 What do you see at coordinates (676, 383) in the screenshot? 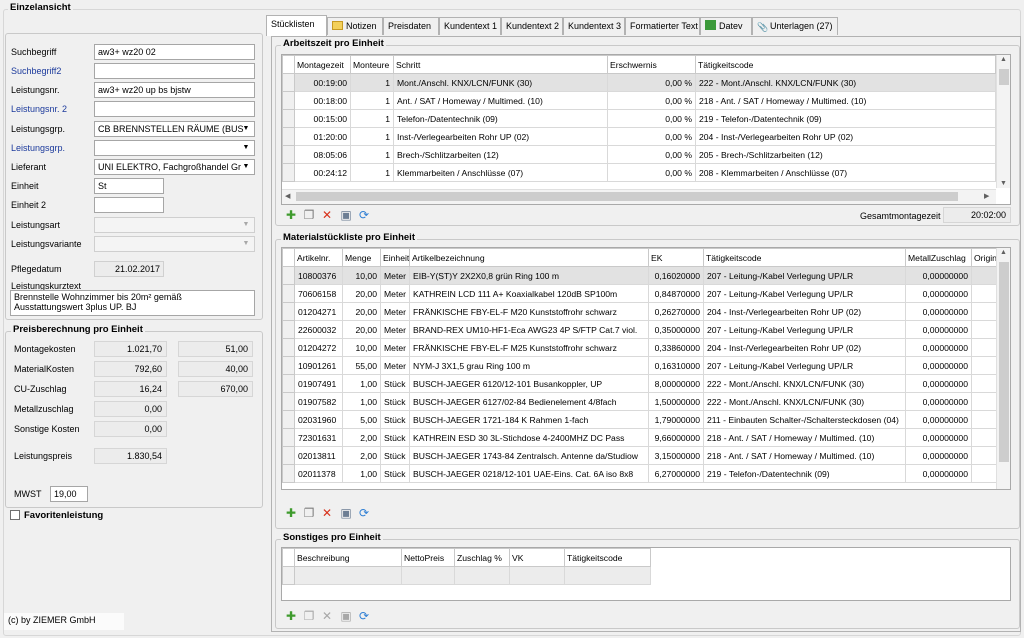
I see `table-cell: 8,00000000` at bounding box center [676, 383].